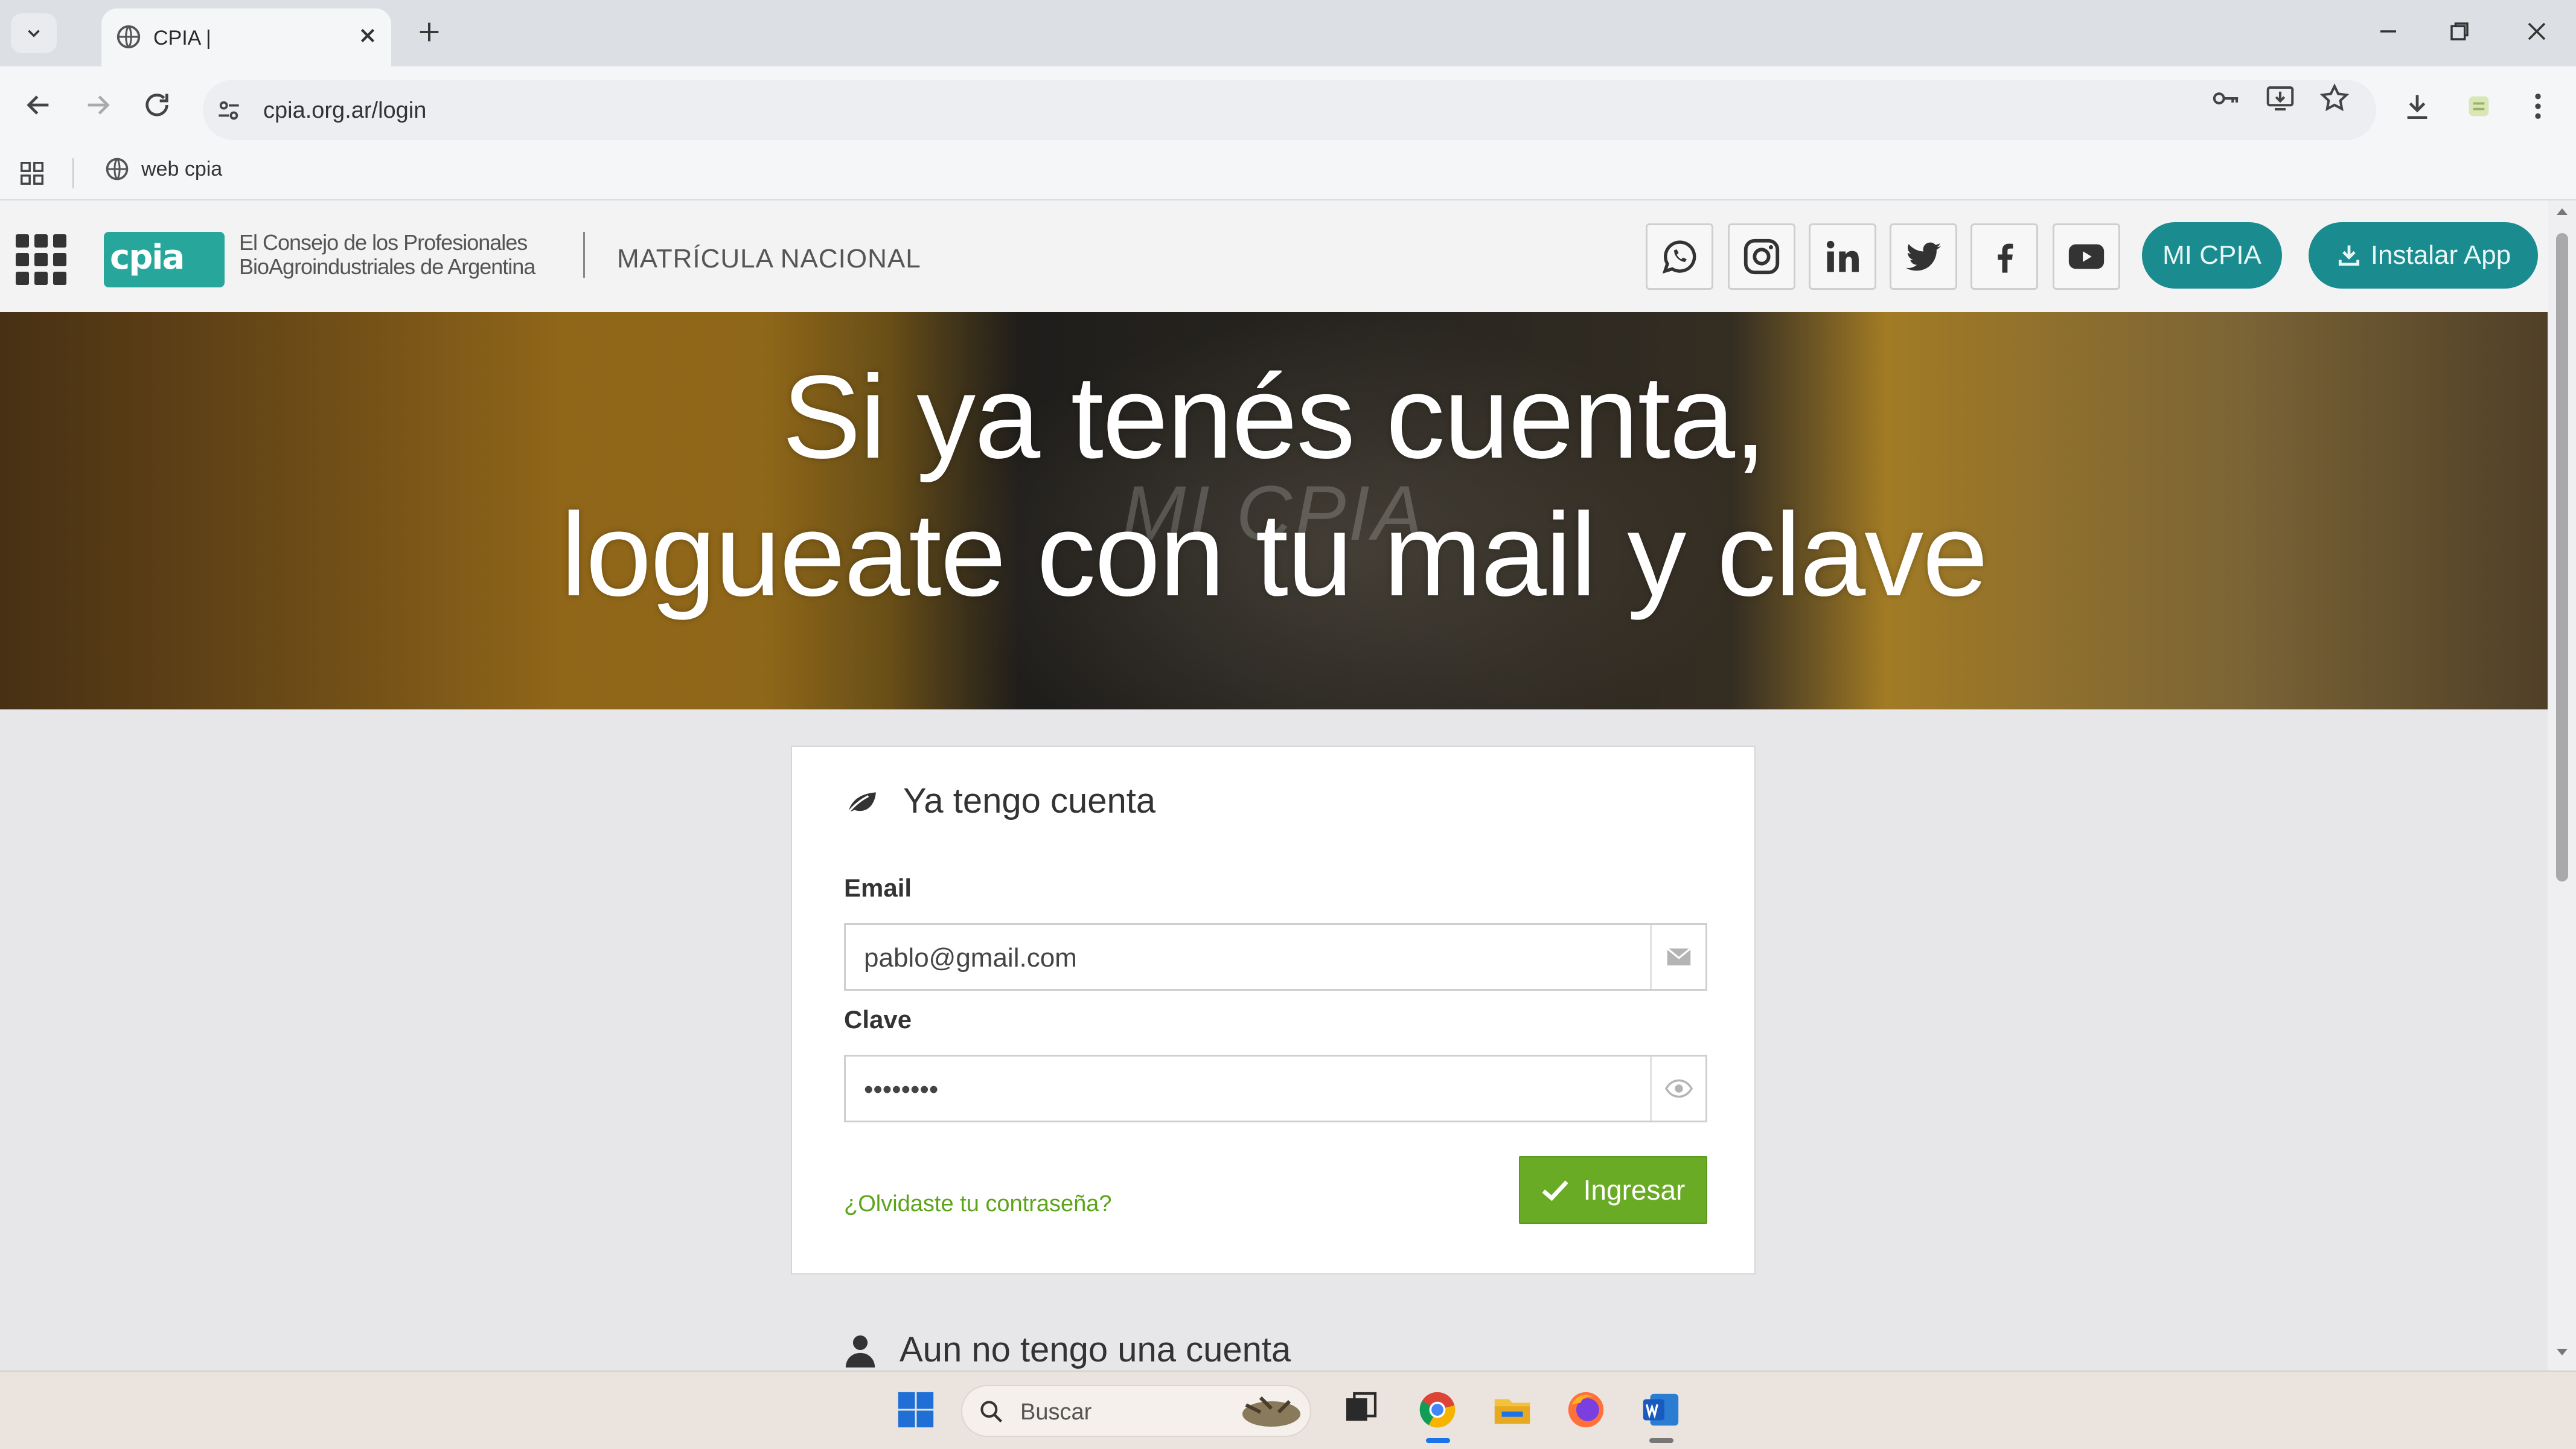 The width and height of the screenshot is (2576, 1449). What do you see at coordinates (387, 266) in the screenshot?
I see `org-name-line2: BioAgroindustriales de Argentina` at bounding box center [387, 266].